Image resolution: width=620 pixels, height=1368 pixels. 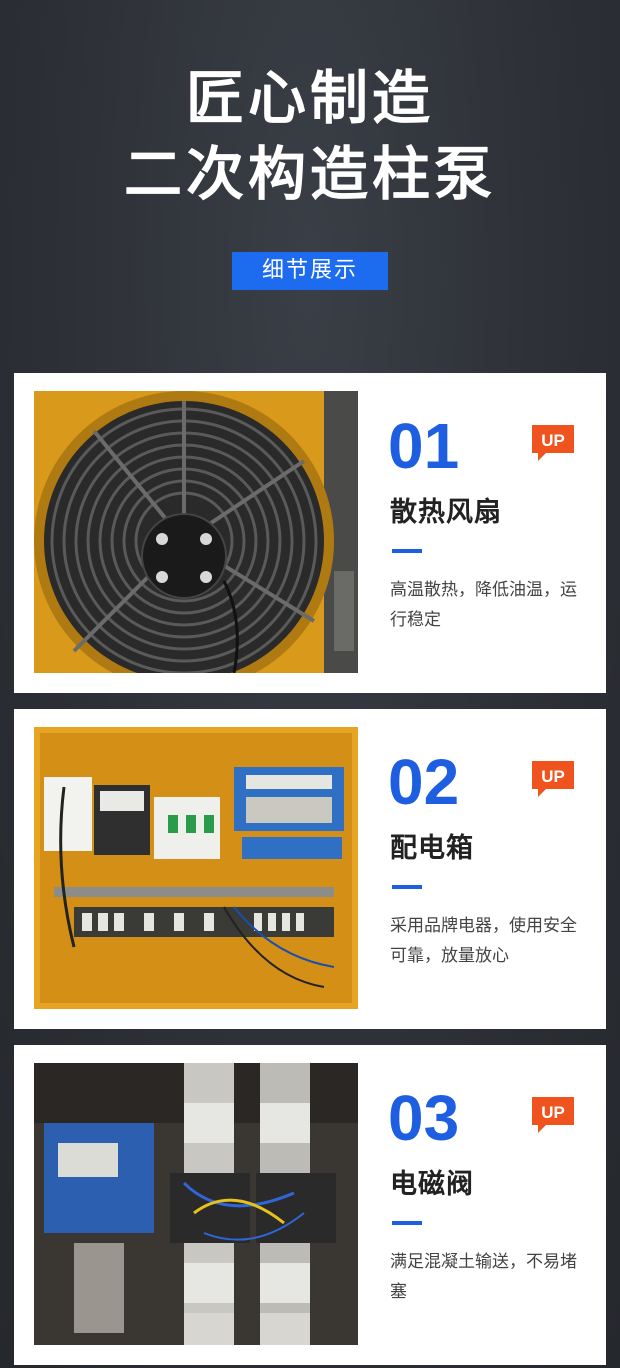 I want to click on card-description: 高温散热，降低油温，运行稳定, so click(x=483, y=605).